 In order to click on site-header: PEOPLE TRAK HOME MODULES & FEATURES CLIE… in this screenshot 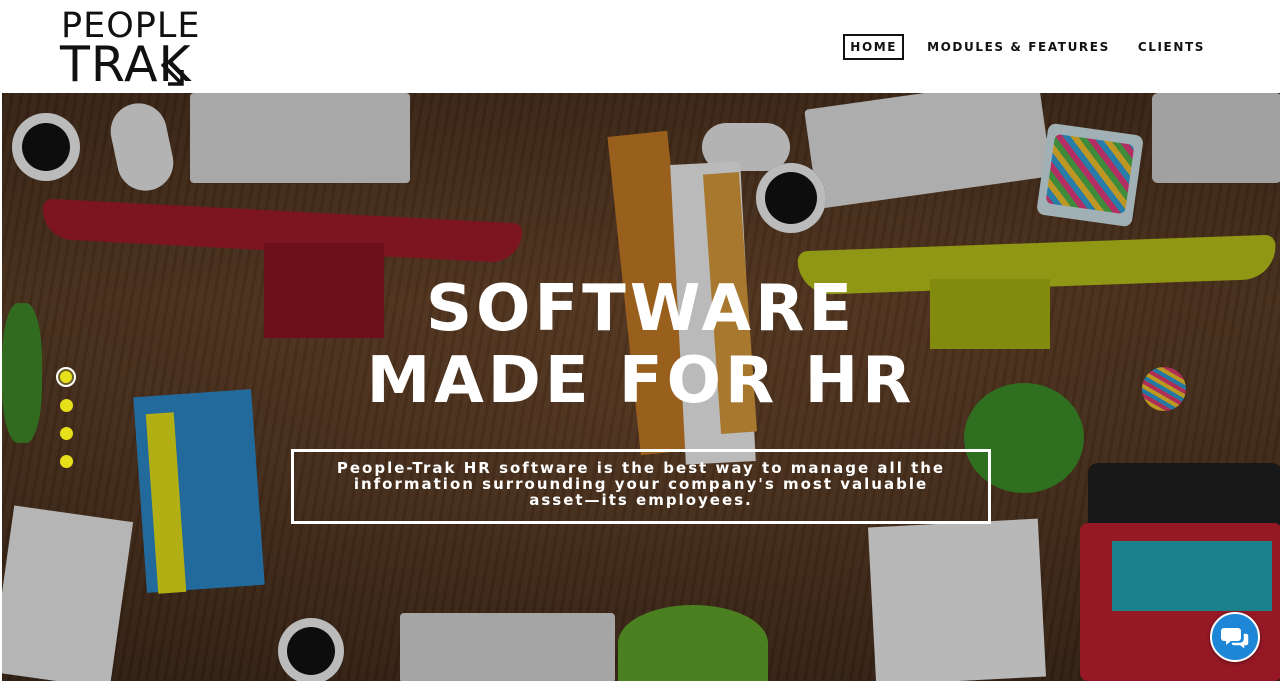, I will do `click(640, 46)`.